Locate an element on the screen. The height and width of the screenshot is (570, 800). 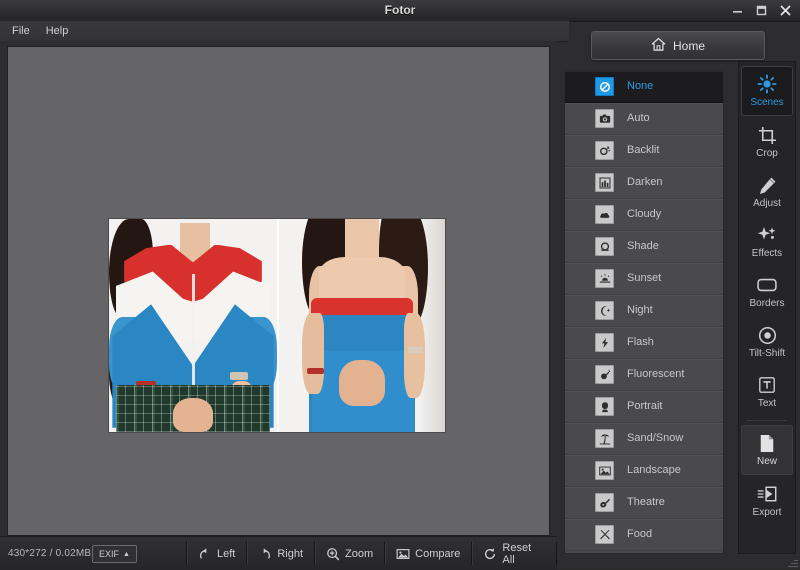
scene-label: Shade is located at coordinates (643, 246).